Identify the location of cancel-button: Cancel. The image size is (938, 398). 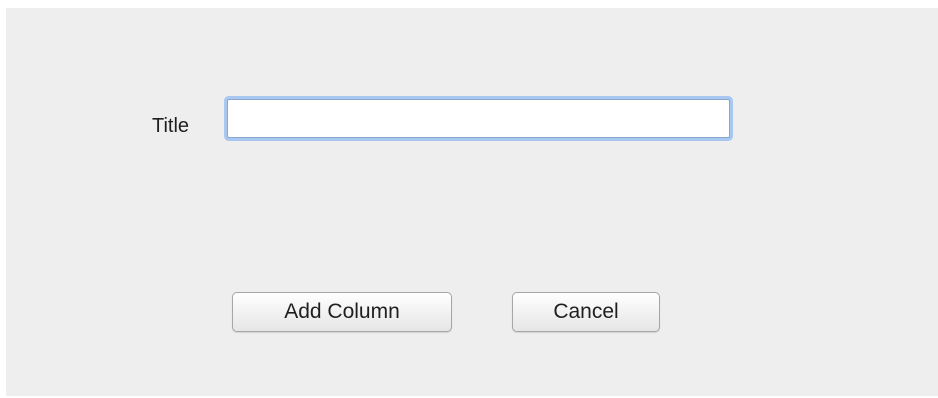
(586, 312).